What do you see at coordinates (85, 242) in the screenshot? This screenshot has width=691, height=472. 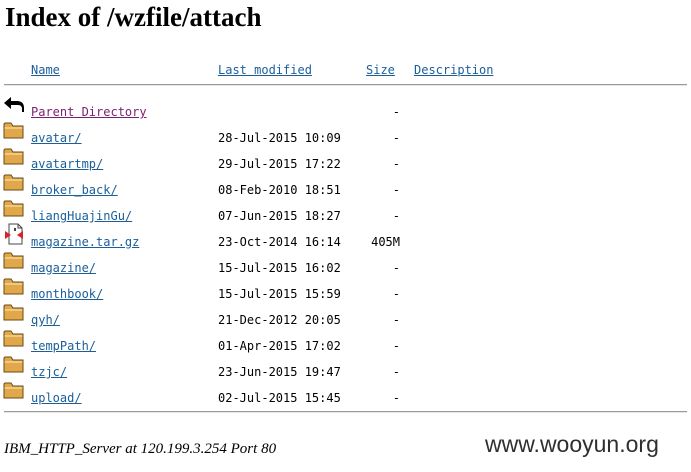 I see `entry-name-link: magazine.tar.gz` at bounding box center [85, 242].